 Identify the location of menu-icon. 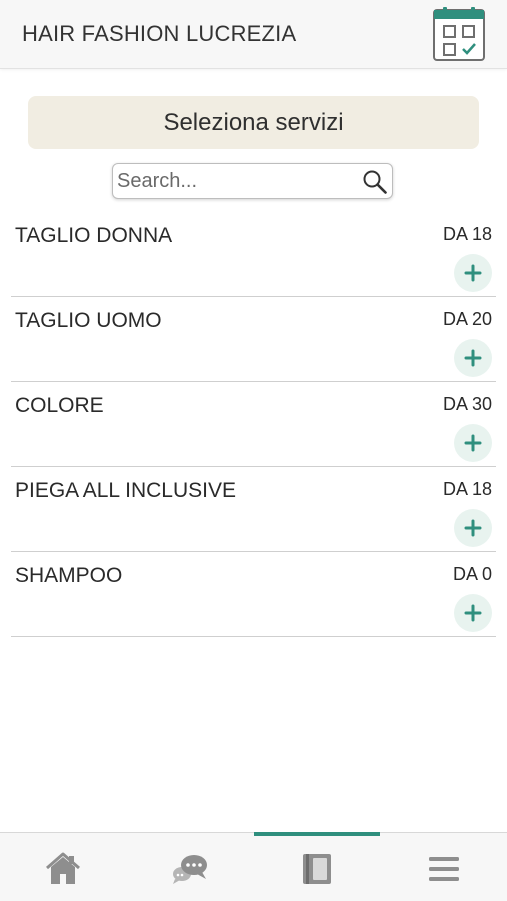
(444, 869).